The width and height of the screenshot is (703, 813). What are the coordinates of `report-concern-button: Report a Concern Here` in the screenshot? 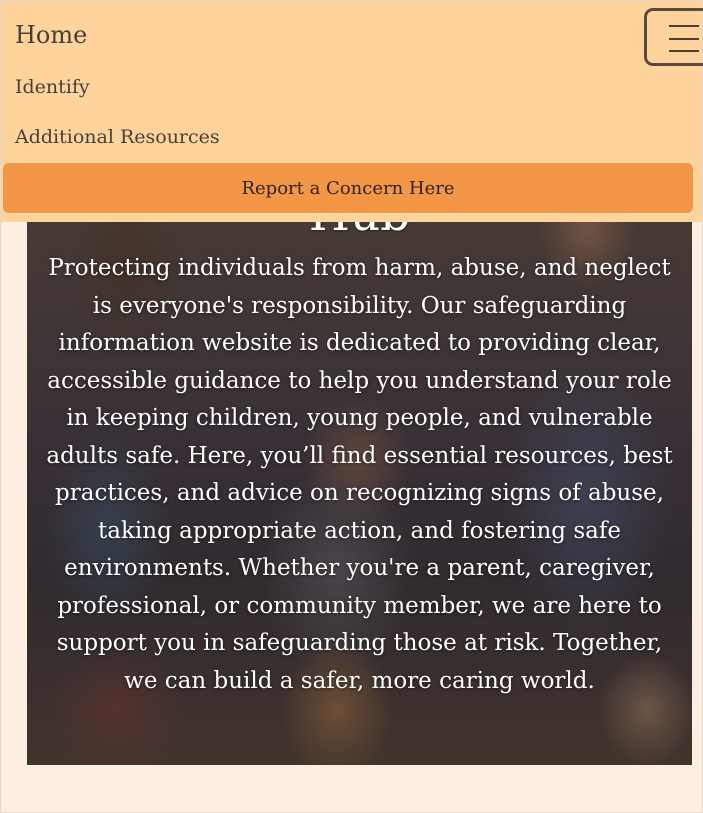 It's located at (348, 188).